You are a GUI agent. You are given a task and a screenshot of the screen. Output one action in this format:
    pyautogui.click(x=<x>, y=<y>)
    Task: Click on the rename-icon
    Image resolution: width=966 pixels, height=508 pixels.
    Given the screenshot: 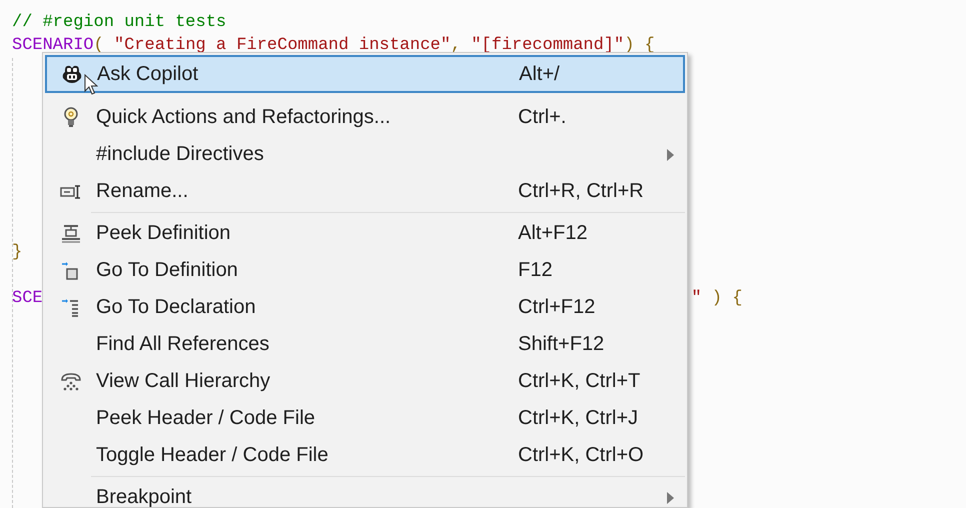 What is the action you would take?
    pyautogui.click(x=71, y=192)
    